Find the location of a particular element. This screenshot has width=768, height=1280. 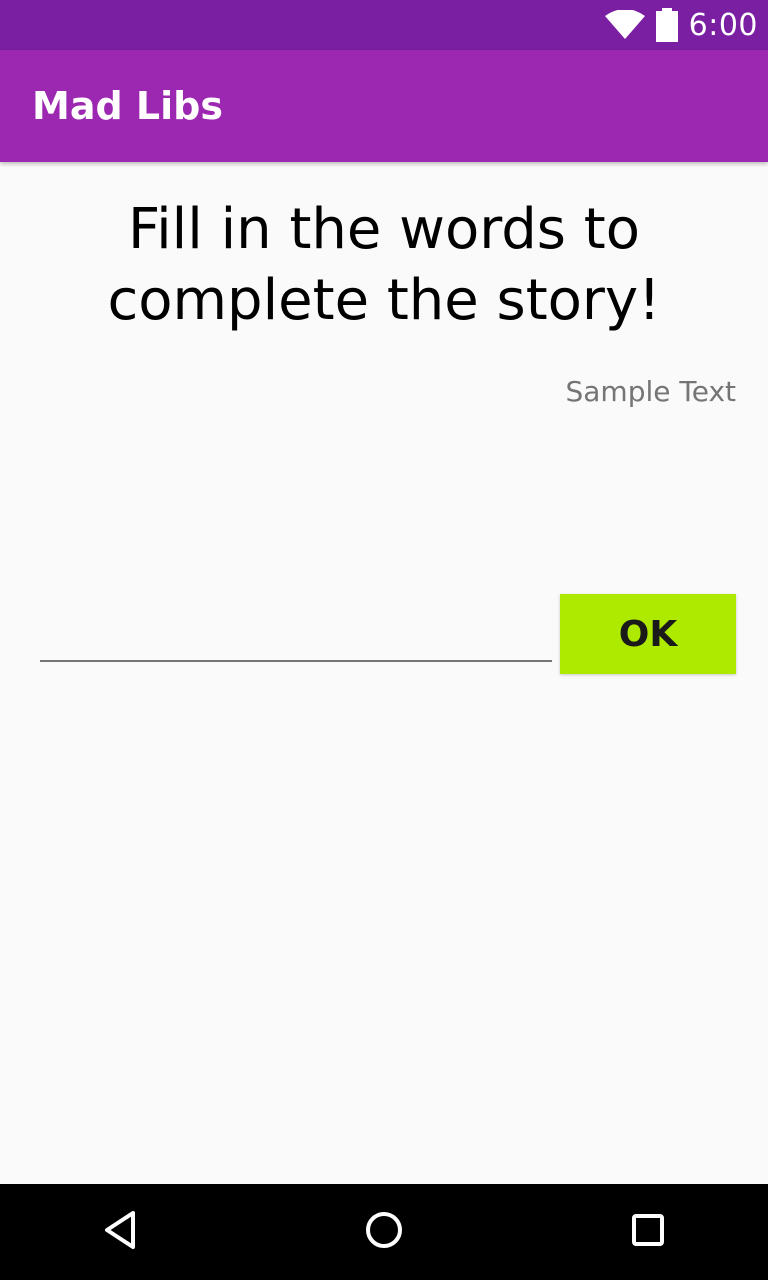

ok-button: OK is located at coordinates (648, 634).